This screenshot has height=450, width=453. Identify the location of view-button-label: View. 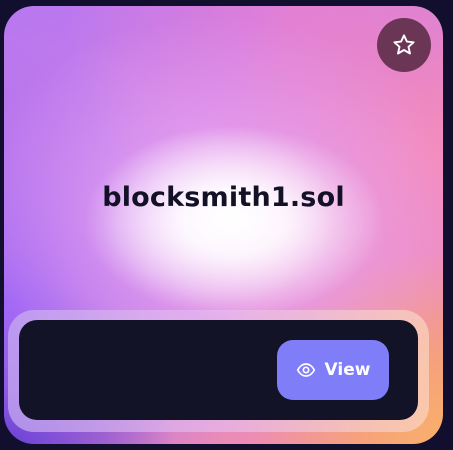
(347, 370).